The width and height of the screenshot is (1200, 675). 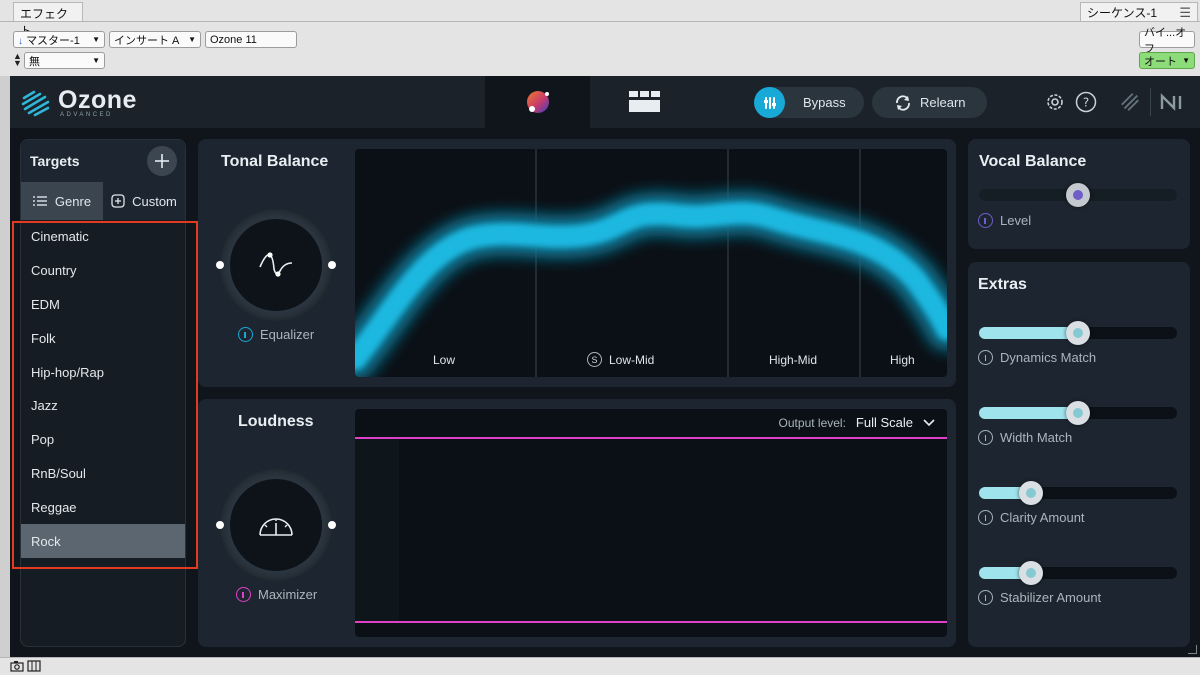 What do you see at coordinates (1130, 102) in the screenshot?
I see `signal-chain-icon` at bounding box center [1130, 102].